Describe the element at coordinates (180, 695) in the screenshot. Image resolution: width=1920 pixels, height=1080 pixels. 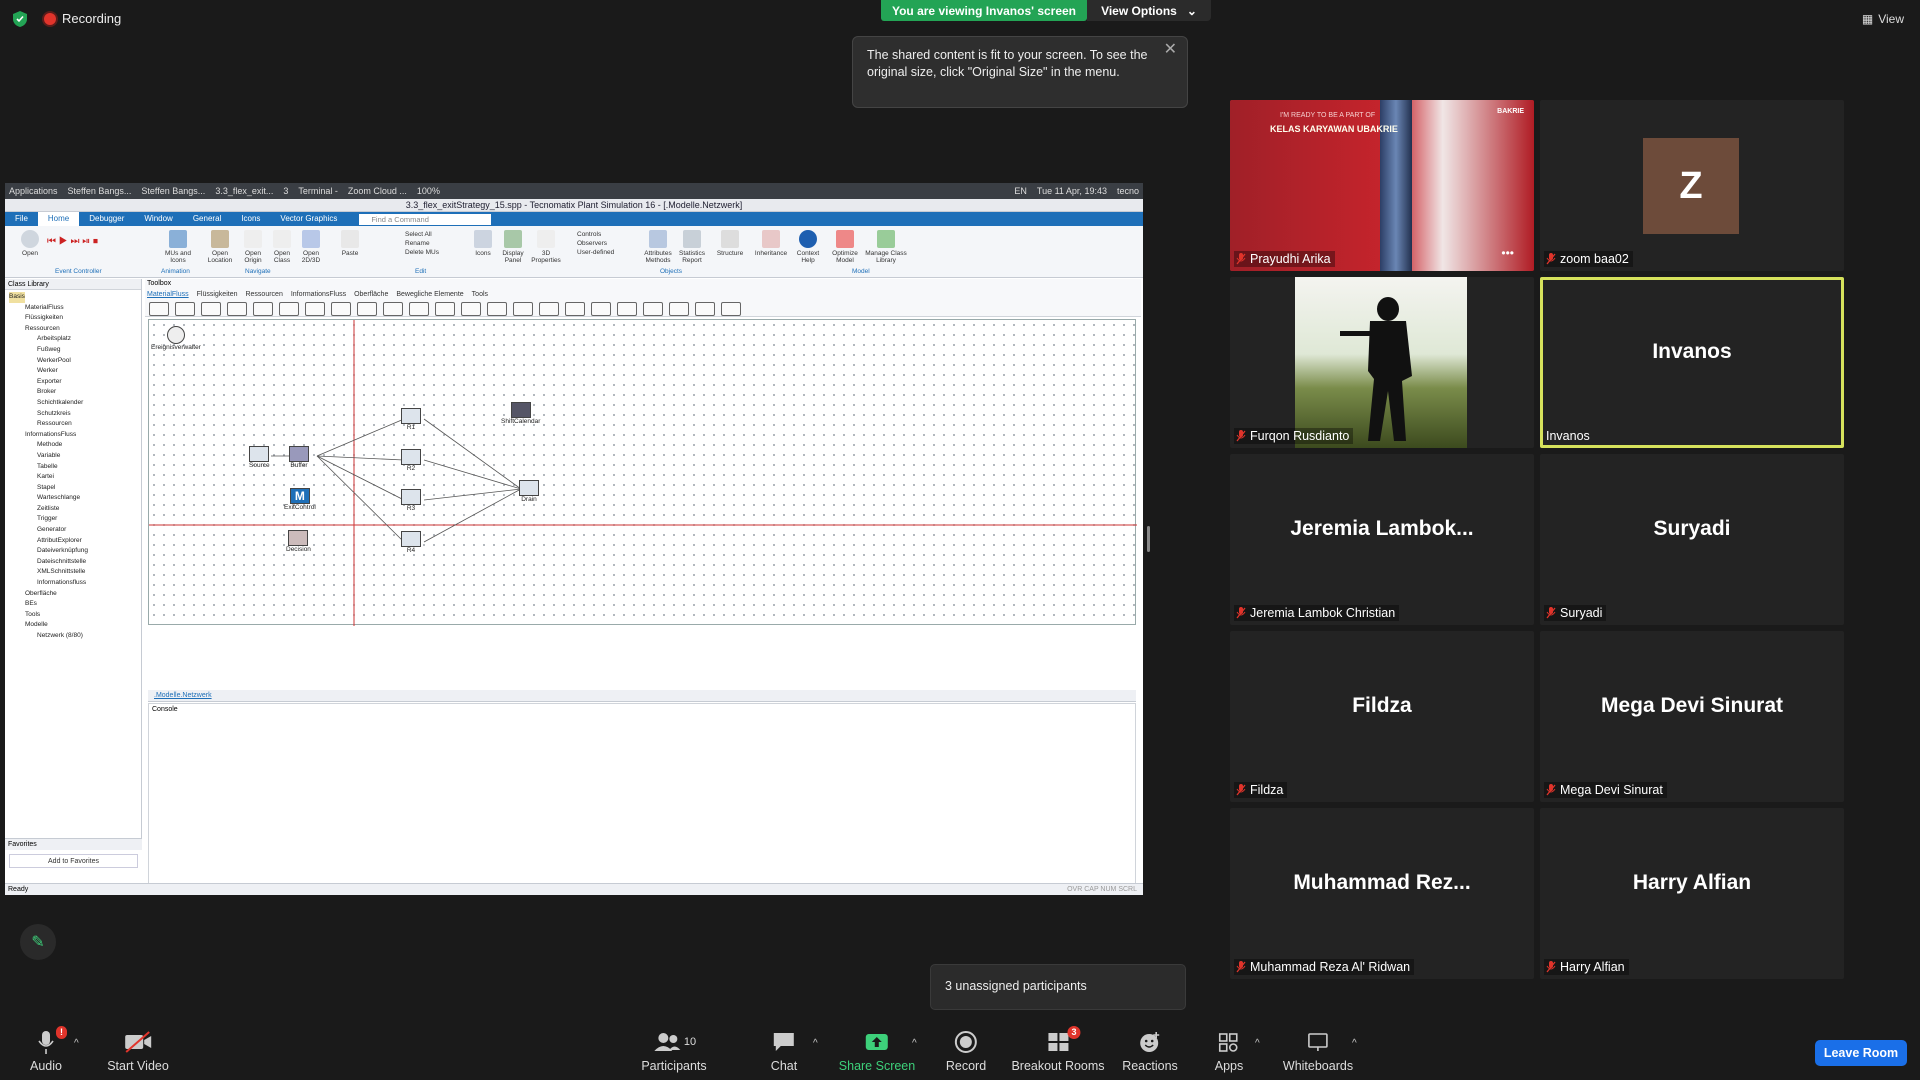
I see `canvas-tab: .Modelle.Netzwerk` at that location.